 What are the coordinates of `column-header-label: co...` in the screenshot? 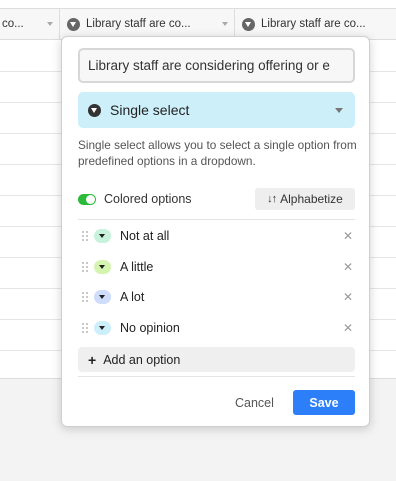 It's located at (13, 24).